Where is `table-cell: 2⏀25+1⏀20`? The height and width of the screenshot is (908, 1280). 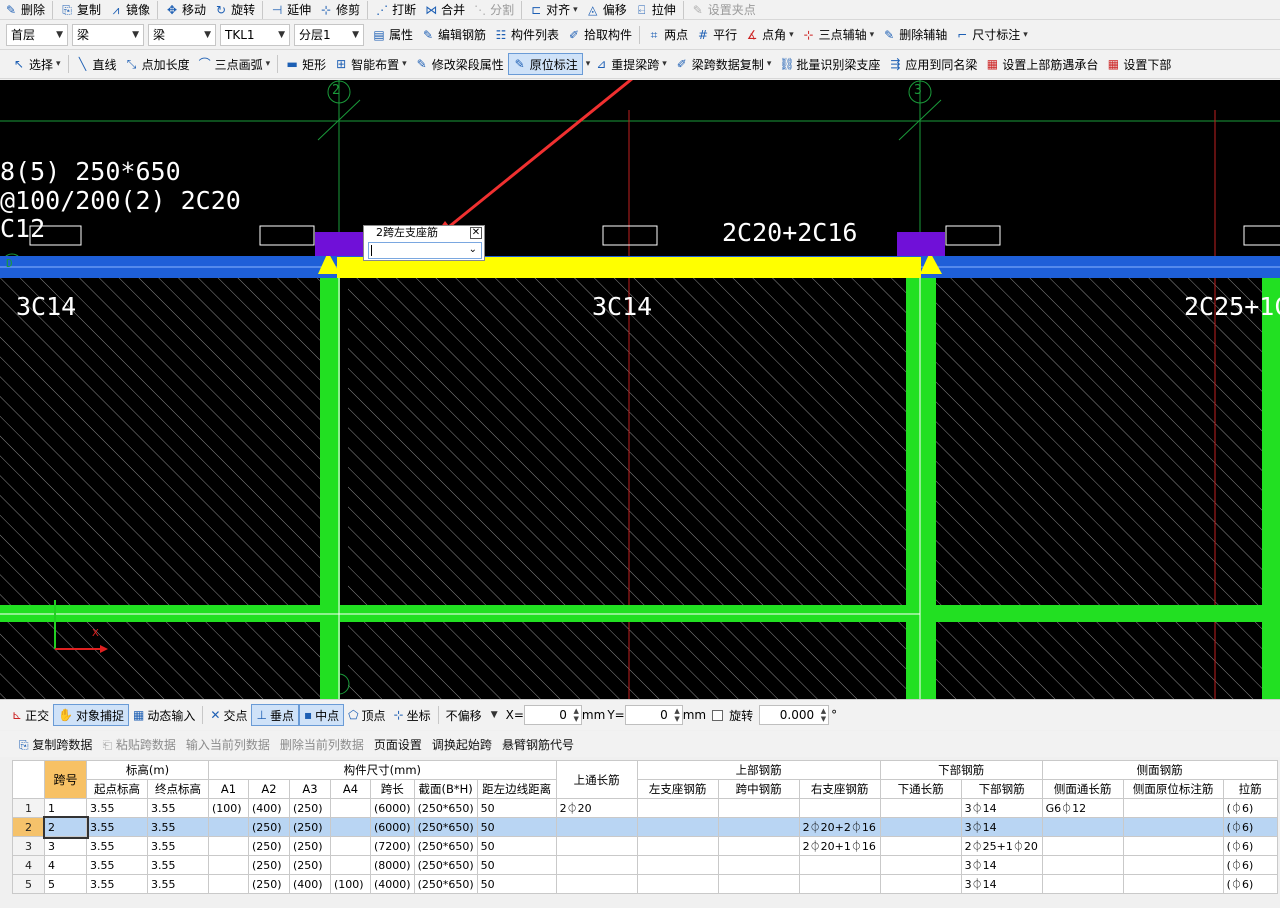
table-cell: 2⏀25+1⏀20 is located at coordinates (1001, 846).